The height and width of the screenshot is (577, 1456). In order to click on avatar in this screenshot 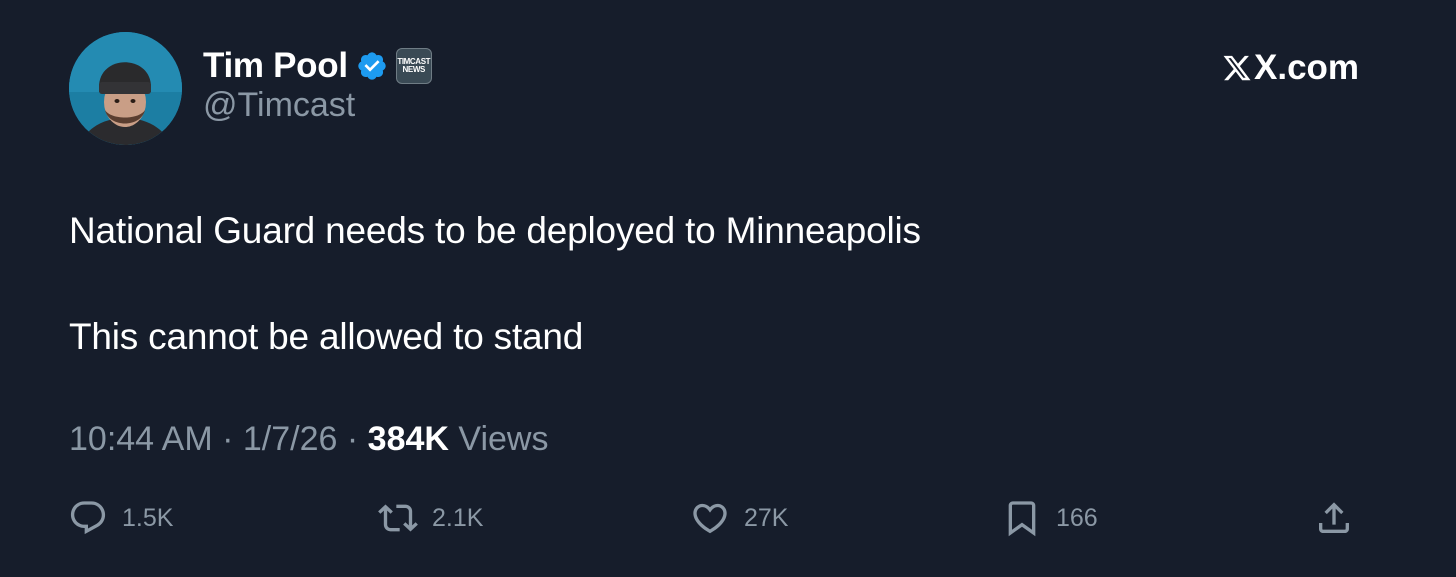, I will do `click(125, 88)`.